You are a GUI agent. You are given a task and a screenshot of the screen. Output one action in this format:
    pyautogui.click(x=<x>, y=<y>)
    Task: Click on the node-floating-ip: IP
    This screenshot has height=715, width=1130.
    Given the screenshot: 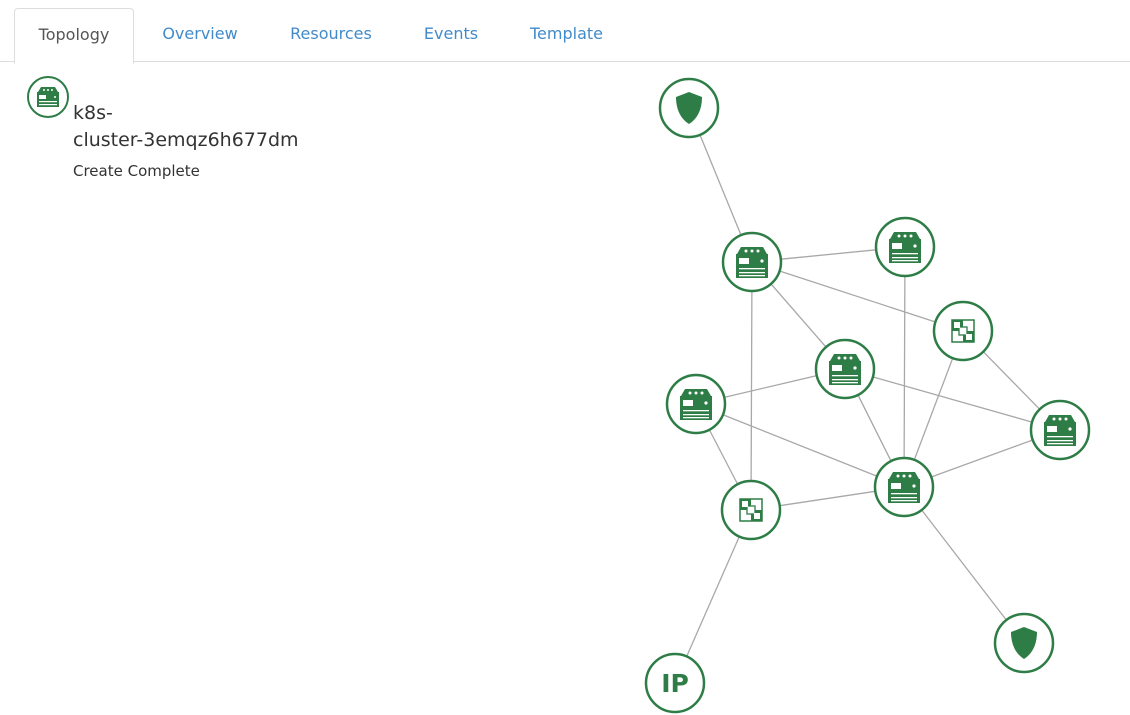 What is the action you would take?
    pyautogui.click(x=675, y=683)
    